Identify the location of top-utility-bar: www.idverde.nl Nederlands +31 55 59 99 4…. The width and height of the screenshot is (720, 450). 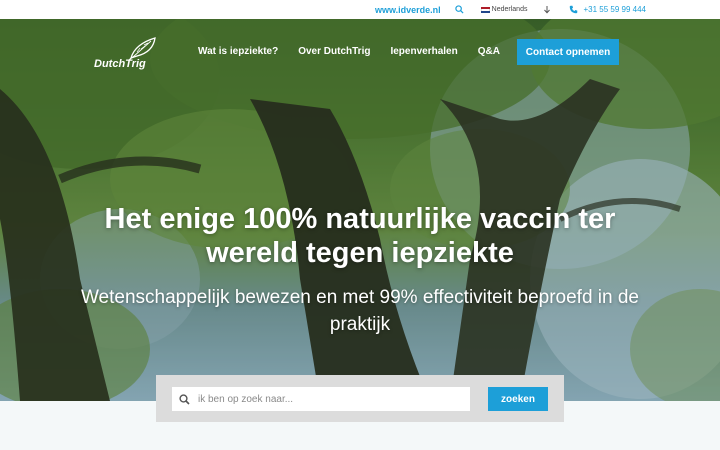
(360, 9).